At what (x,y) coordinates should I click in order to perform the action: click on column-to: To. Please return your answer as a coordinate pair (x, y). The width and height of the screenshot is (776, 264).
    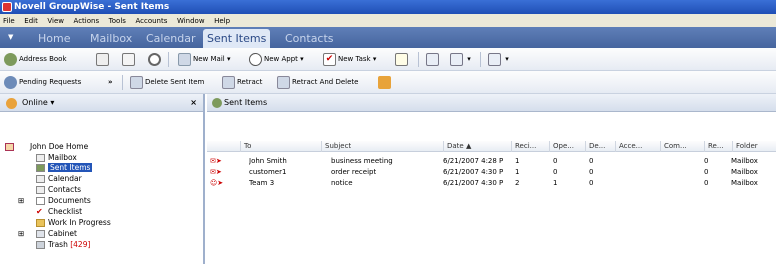
    Looking at the image, I should click on (280, 146).